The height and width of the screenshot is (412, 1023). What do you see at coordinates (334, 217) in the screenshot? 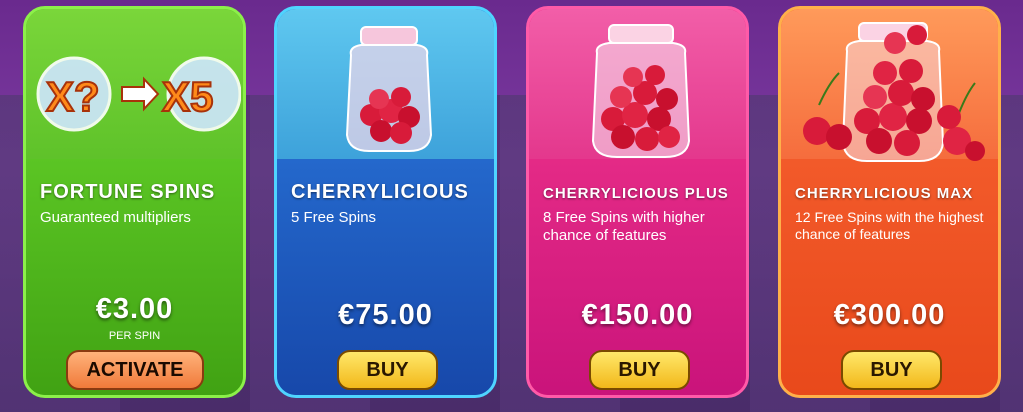
I see `card-description: 5 Free Spins` at bounding box center [334, 217].